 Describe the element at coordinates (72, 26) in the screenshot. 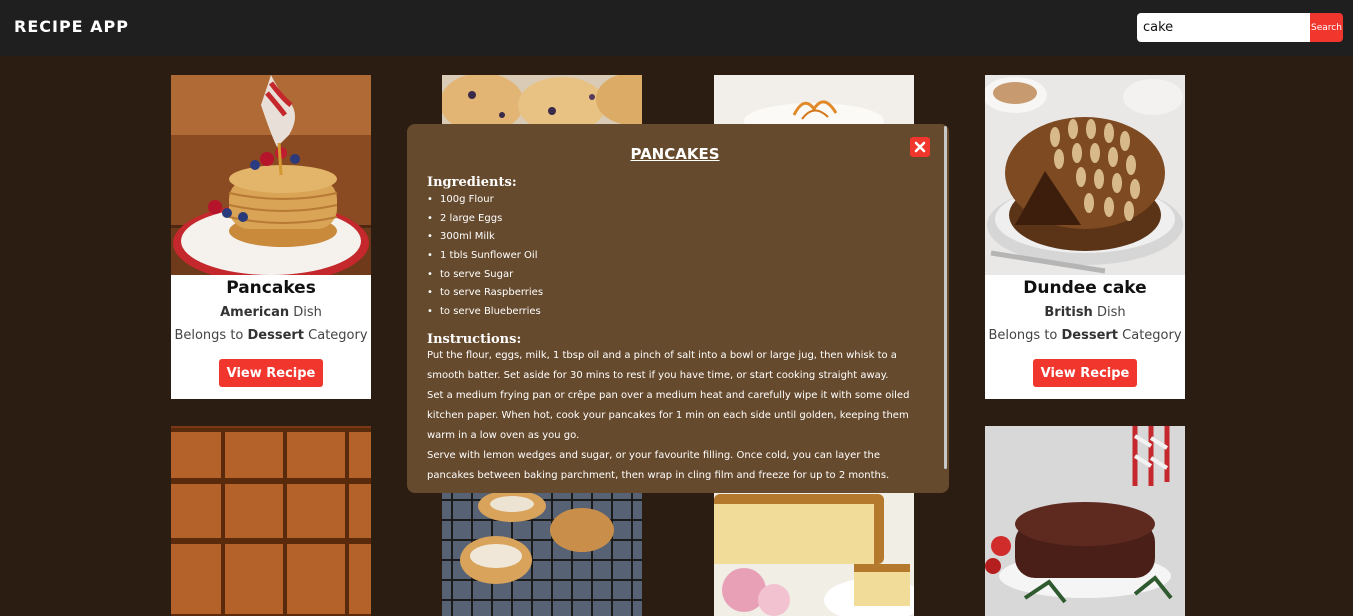

I see `app-title: RECIPE APP` at that location.